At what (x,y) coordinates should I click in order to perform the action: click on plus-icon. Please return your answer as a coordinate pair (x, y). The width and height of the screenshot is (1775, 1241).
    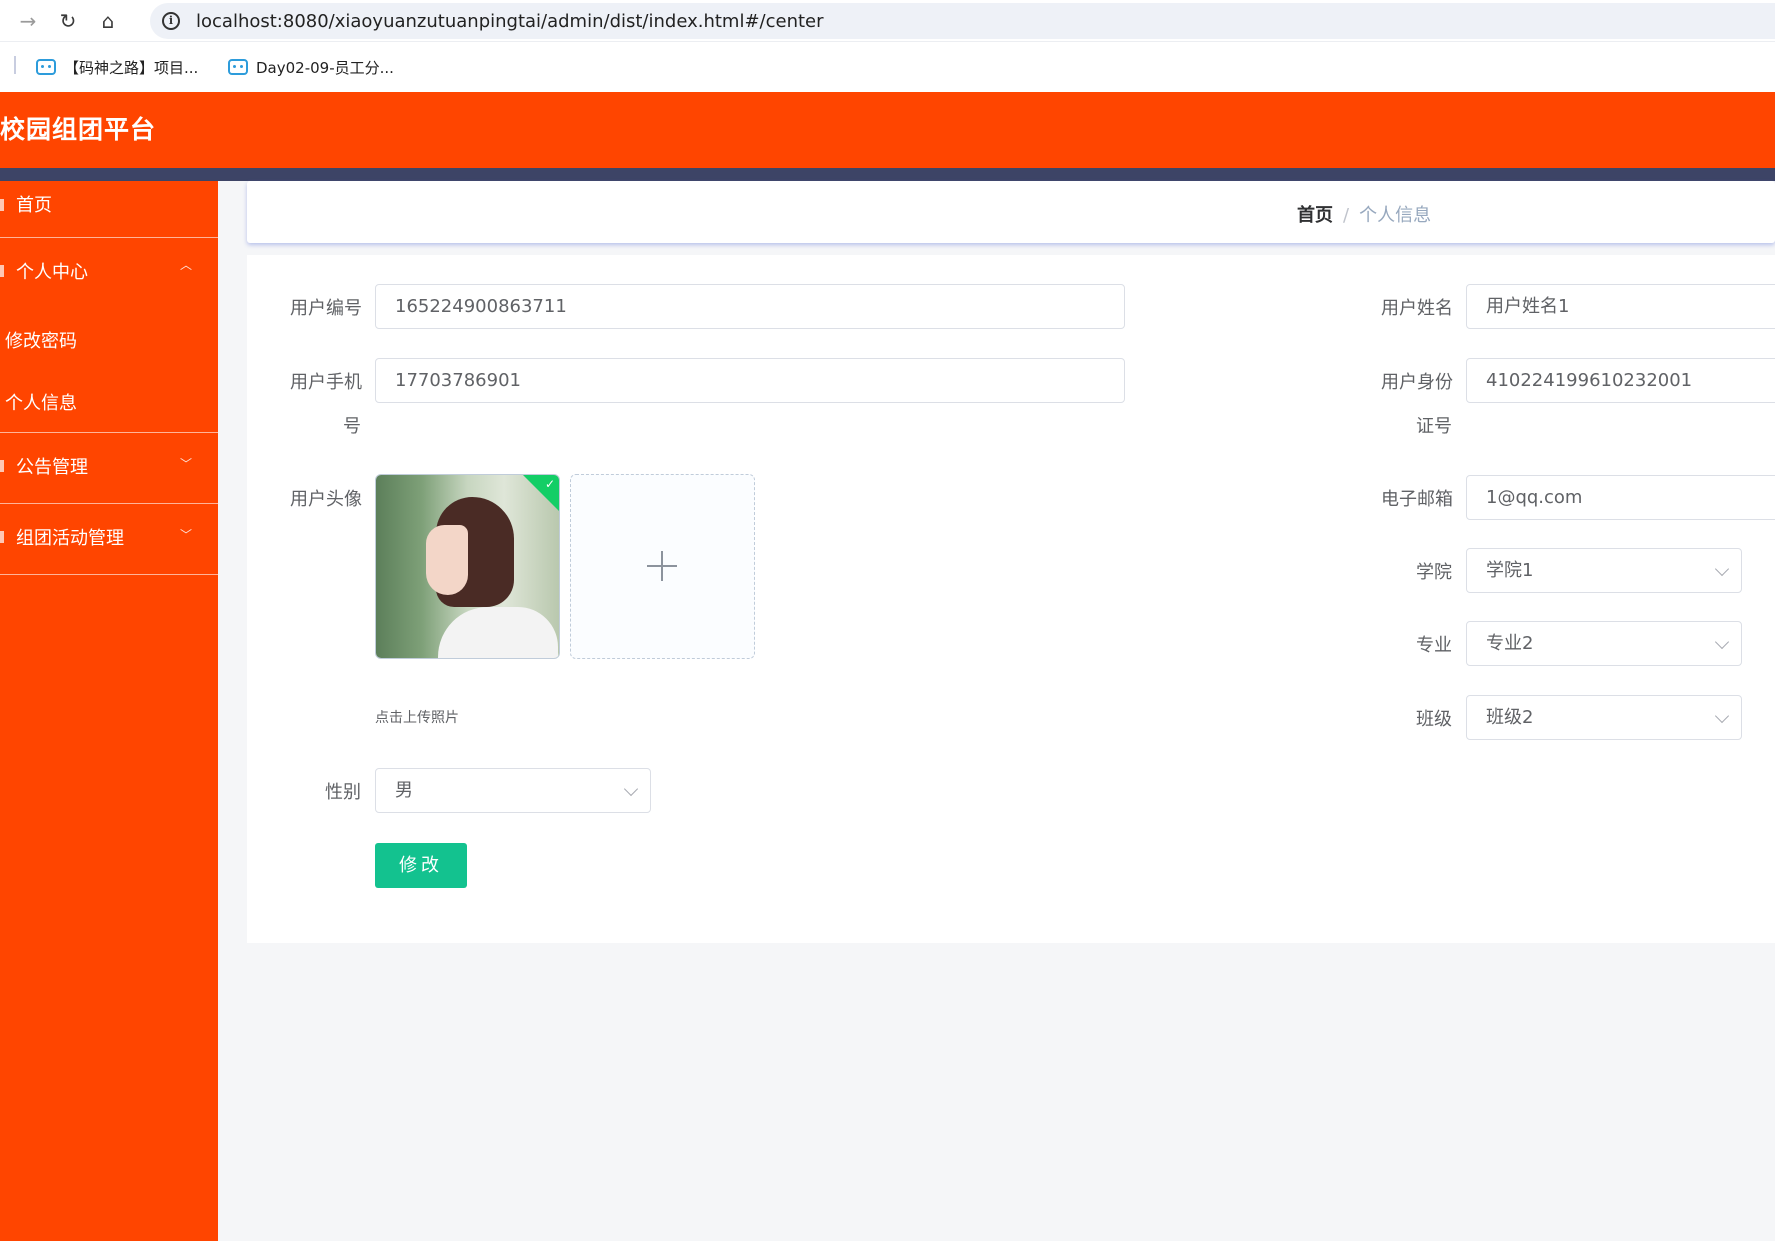
    Looking at the image, I should click on (662, 566).